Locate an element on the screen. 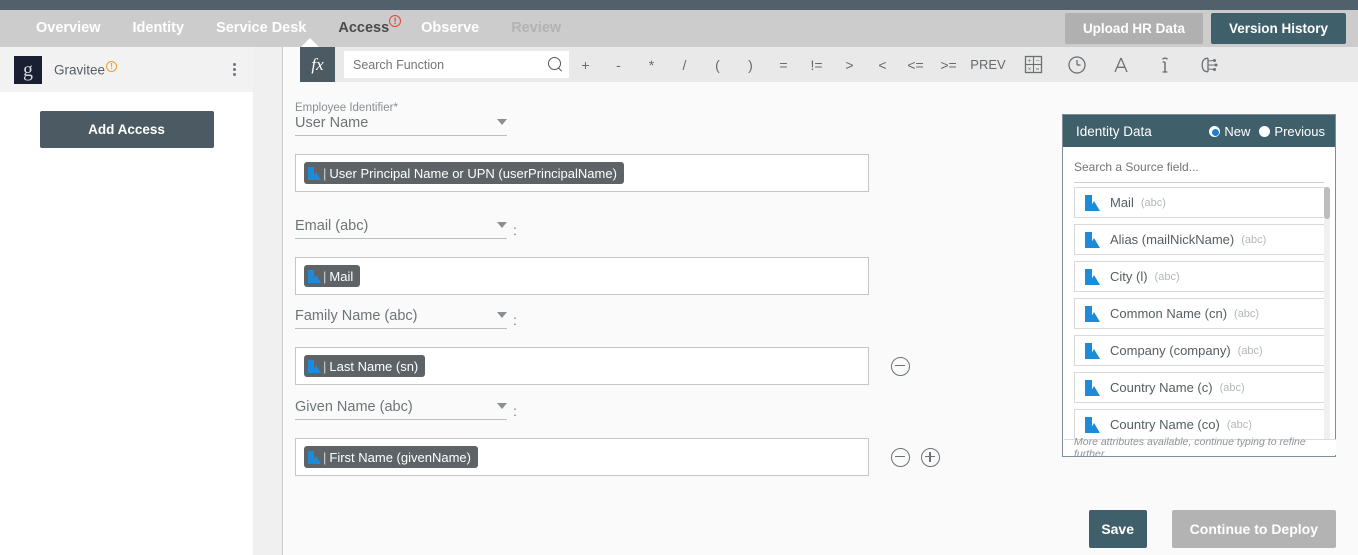 This screenshot has height=555, width=1358. given-name-row-controls is located at coordinates (915, 457).